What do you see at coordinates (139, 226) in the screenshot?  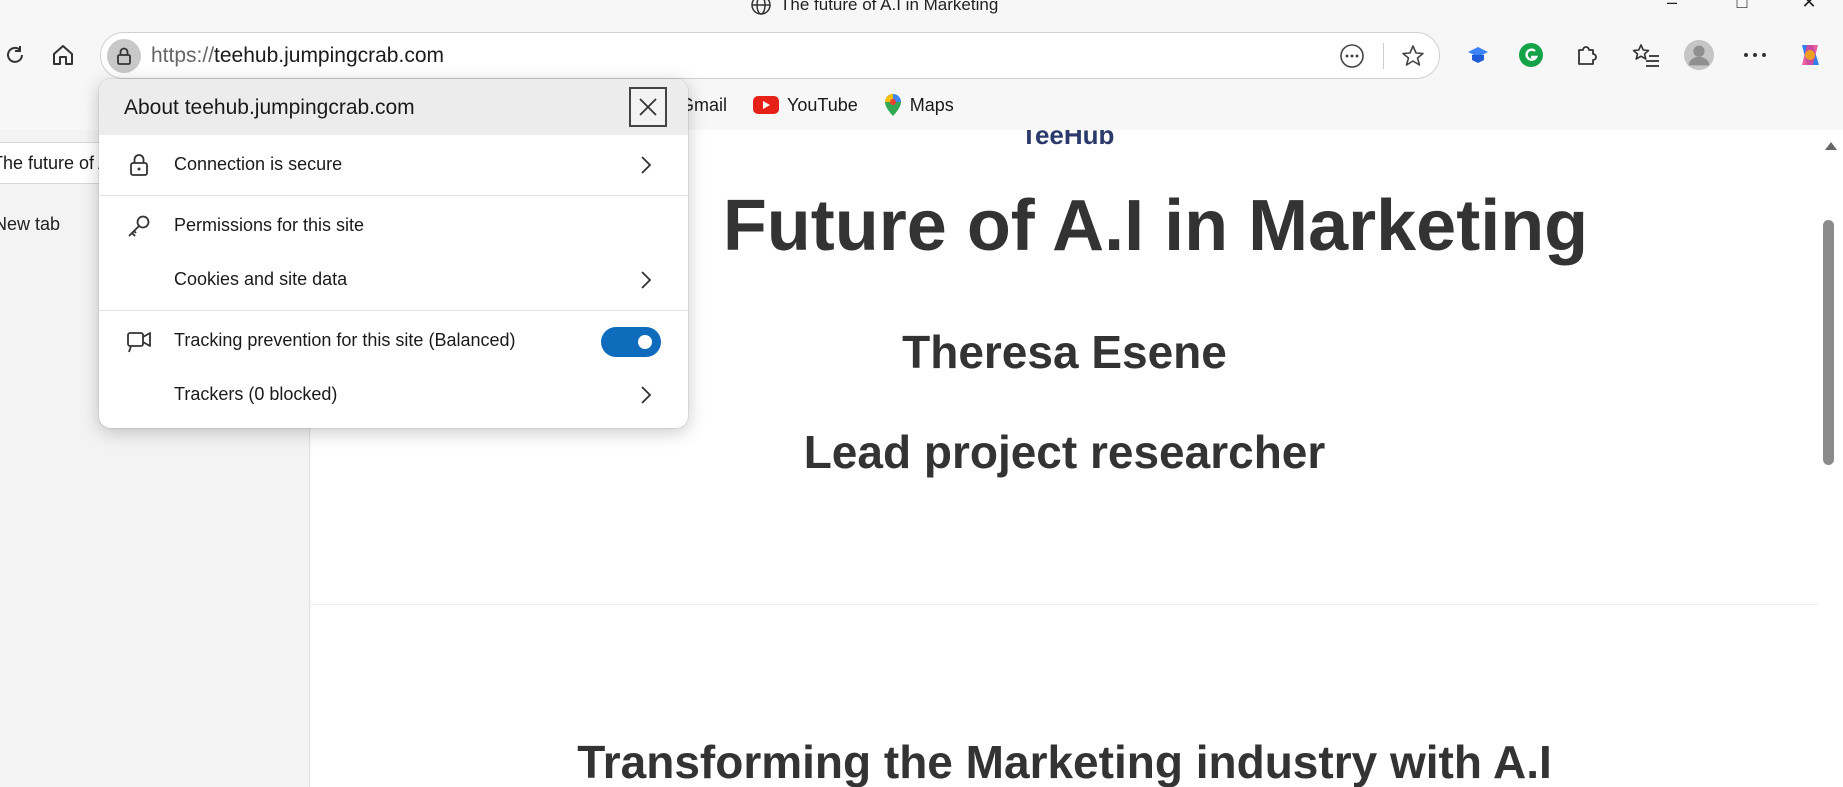 I see `key-icon` at bounding box center [139, 226].